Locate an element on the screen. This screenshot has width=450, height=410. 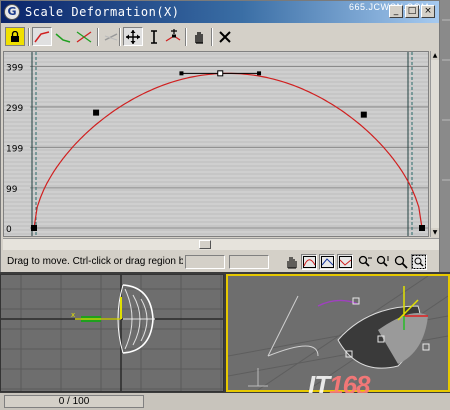
point-y-field is located at coordinates (249, 262).